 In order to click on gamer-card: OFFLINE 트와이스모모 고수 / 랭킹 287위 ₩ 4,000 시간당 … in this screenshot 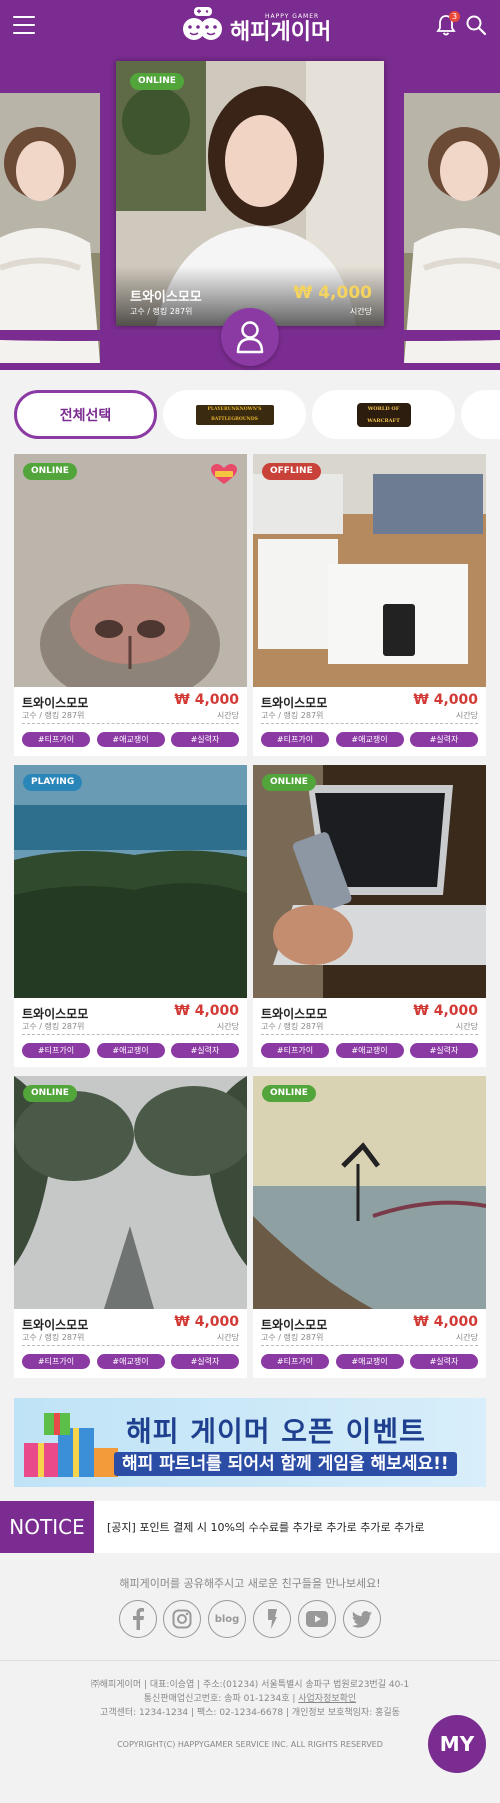, I will do `click(369, 605)`.